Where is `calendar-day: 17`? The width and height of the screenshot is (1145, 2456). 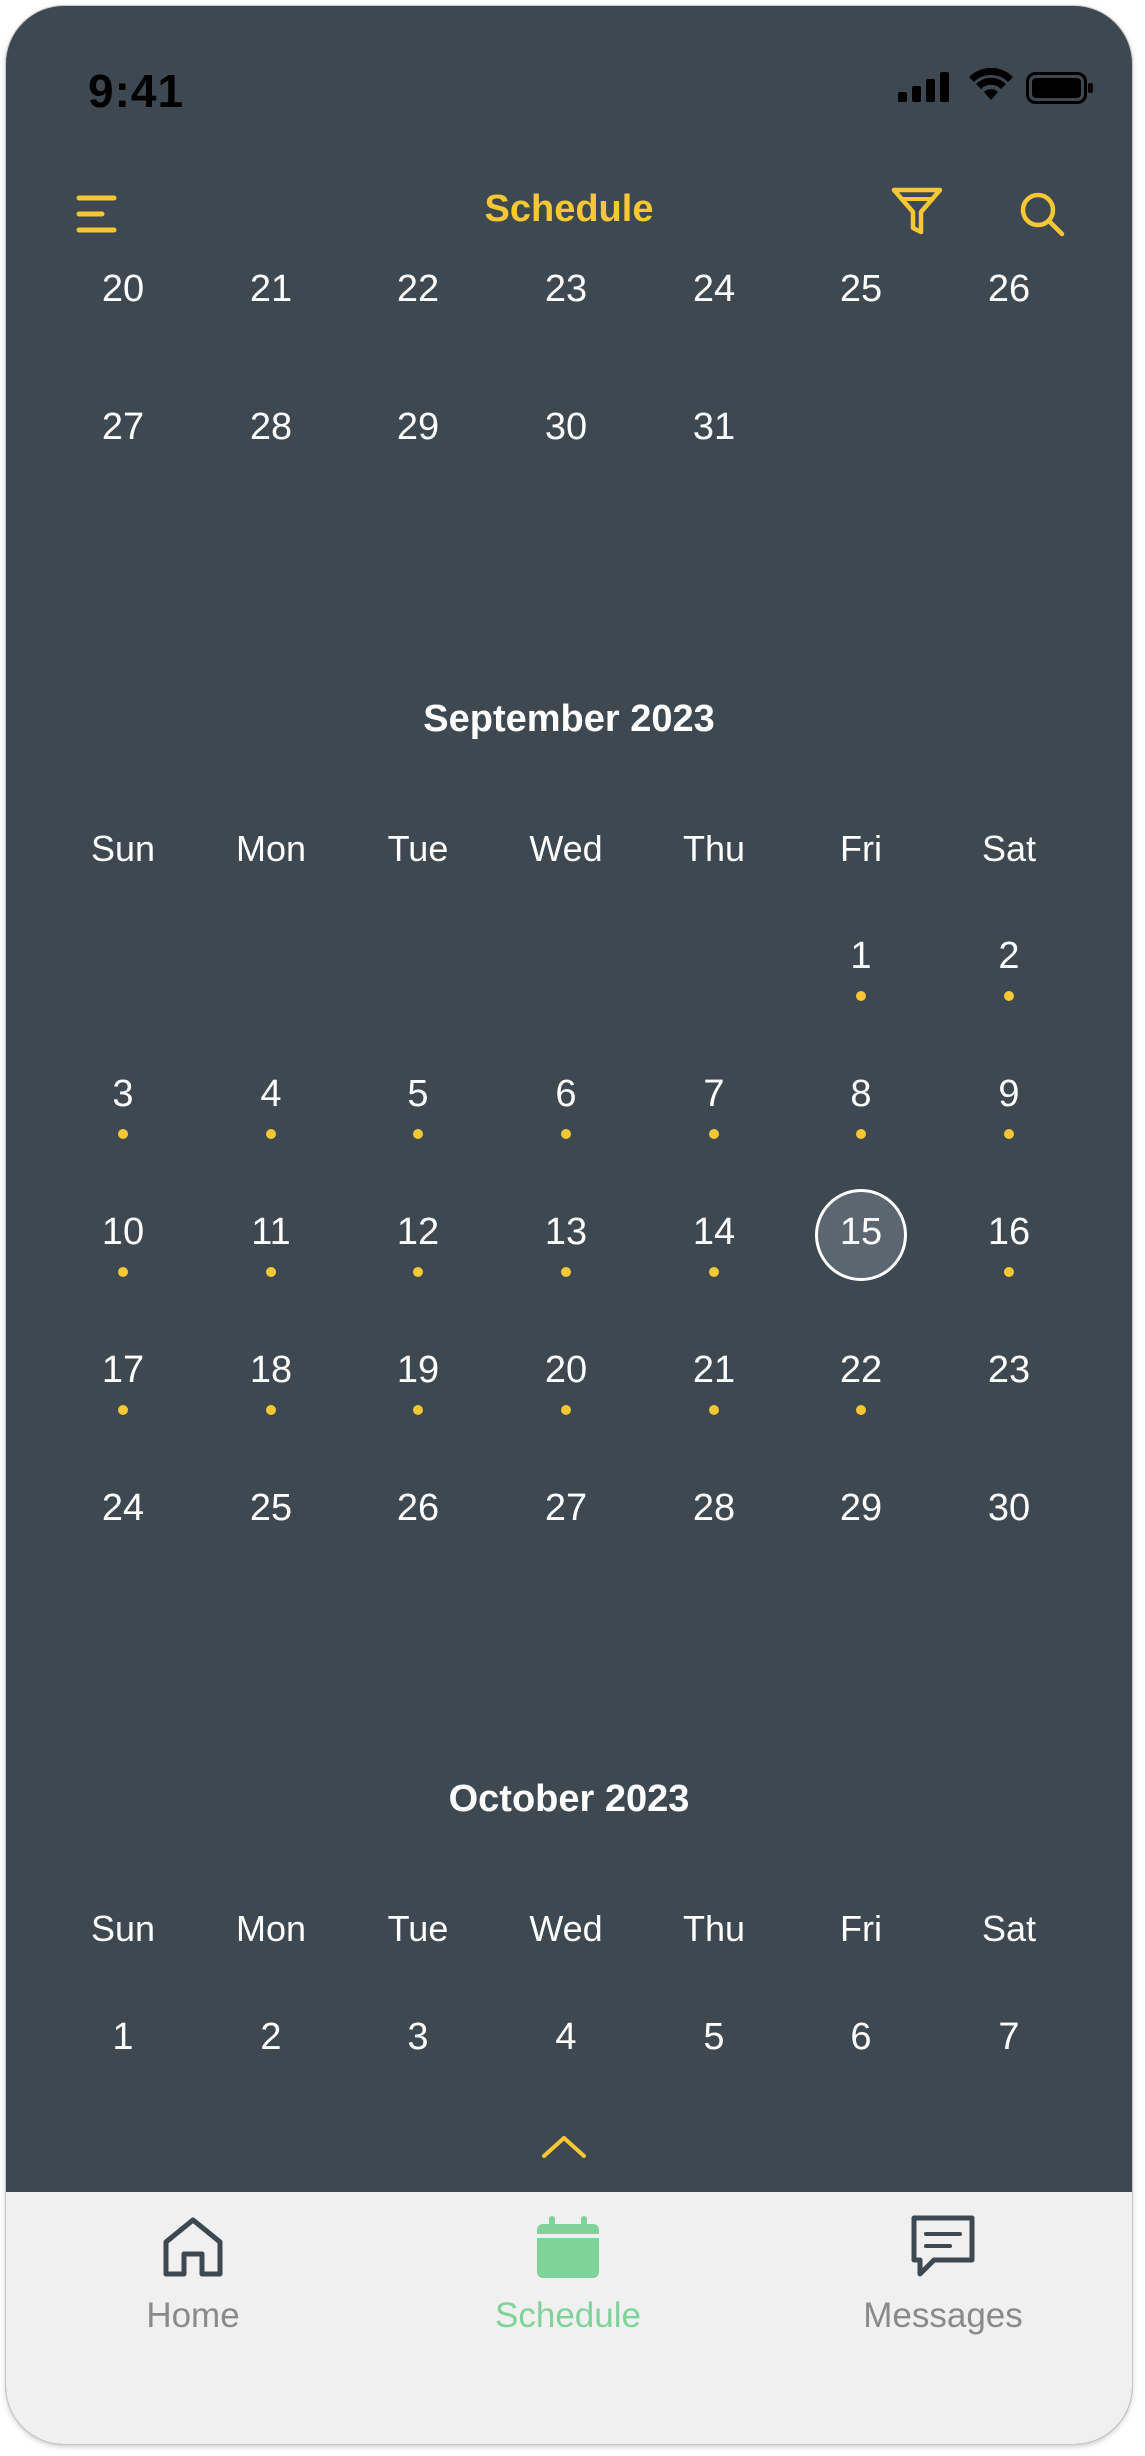
calendar-day: 17 is located at coordinates (123, 1370).